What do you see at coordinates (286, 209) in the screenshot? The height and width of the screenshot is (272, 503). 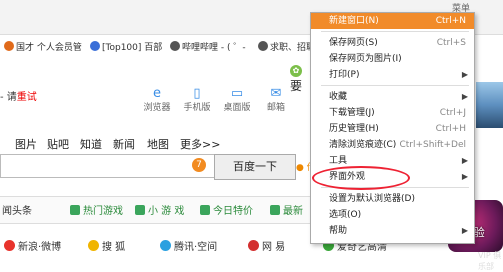 I see `tab-latest: 最新` at bounding box center [286, 209].